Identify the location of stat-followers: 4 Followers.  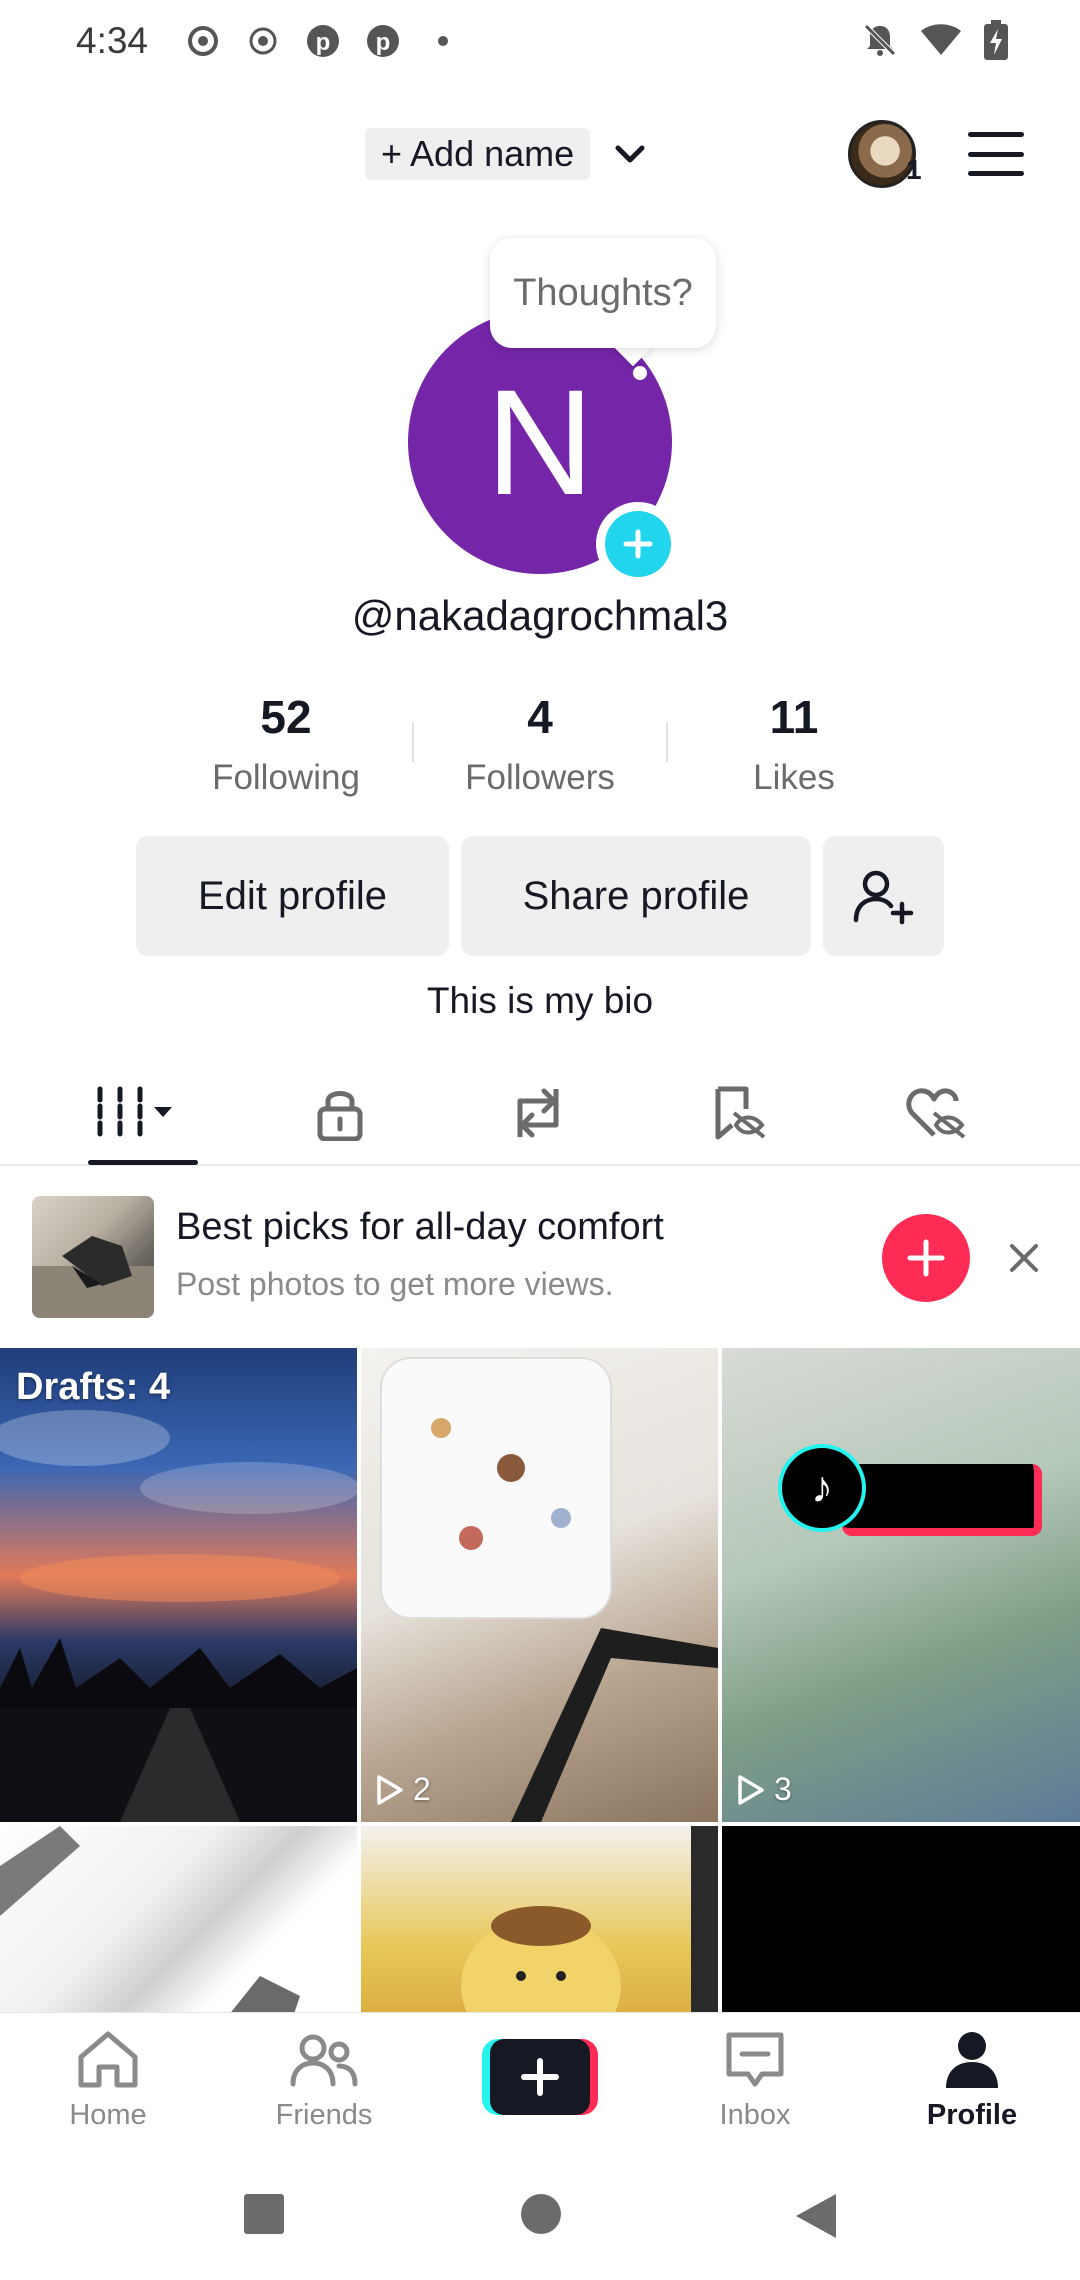
(540, 744).